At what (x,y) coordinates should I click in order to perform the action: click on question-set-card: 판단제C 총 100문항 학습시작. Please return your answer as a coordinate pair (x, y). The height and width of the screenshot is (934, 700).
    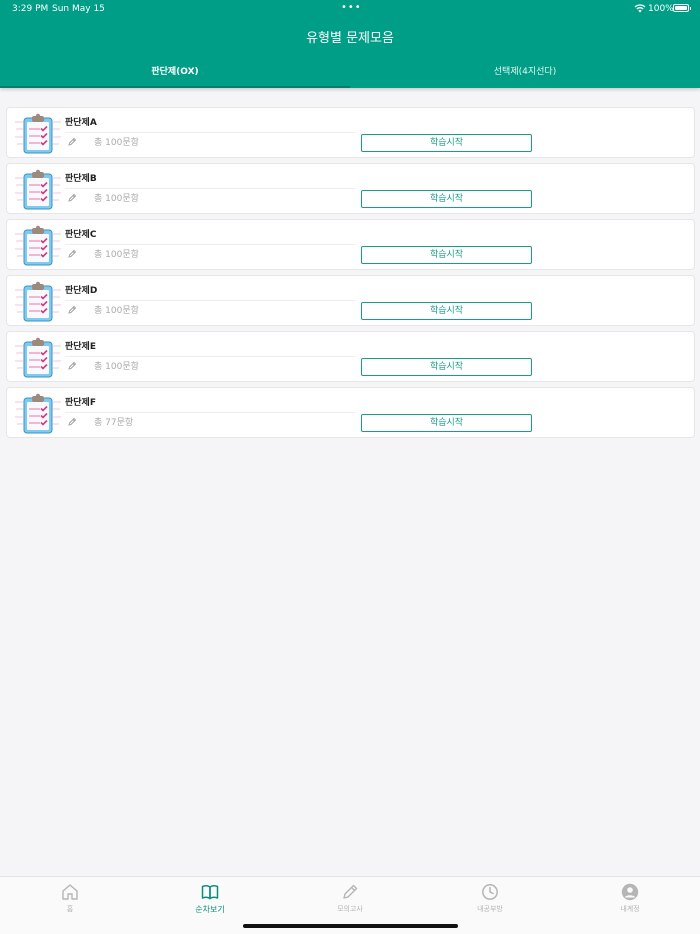
    Looking at the image, I should click on (350, 244).